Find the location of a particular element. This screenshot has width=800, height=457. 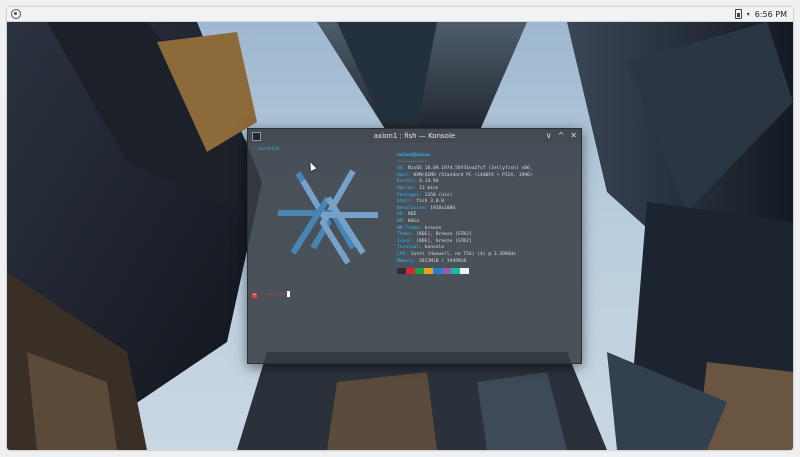

info-row: Resolution: 1920x1080 is located at coordinates (465, 209).